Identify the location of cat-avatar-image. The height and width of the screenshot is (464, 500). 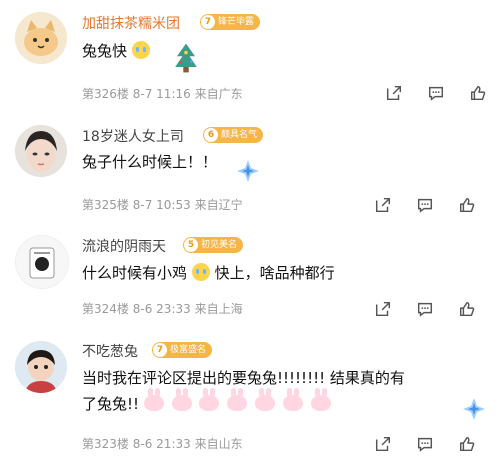
(41, 38).